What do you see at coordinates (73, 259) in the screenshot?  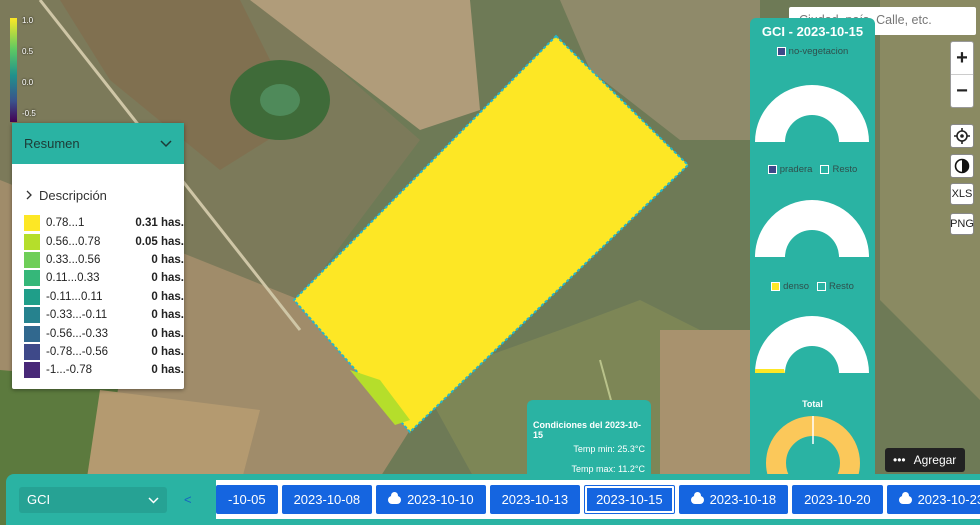 I see `class-range: 0.33...0.56` at bounding box center [73, 259].